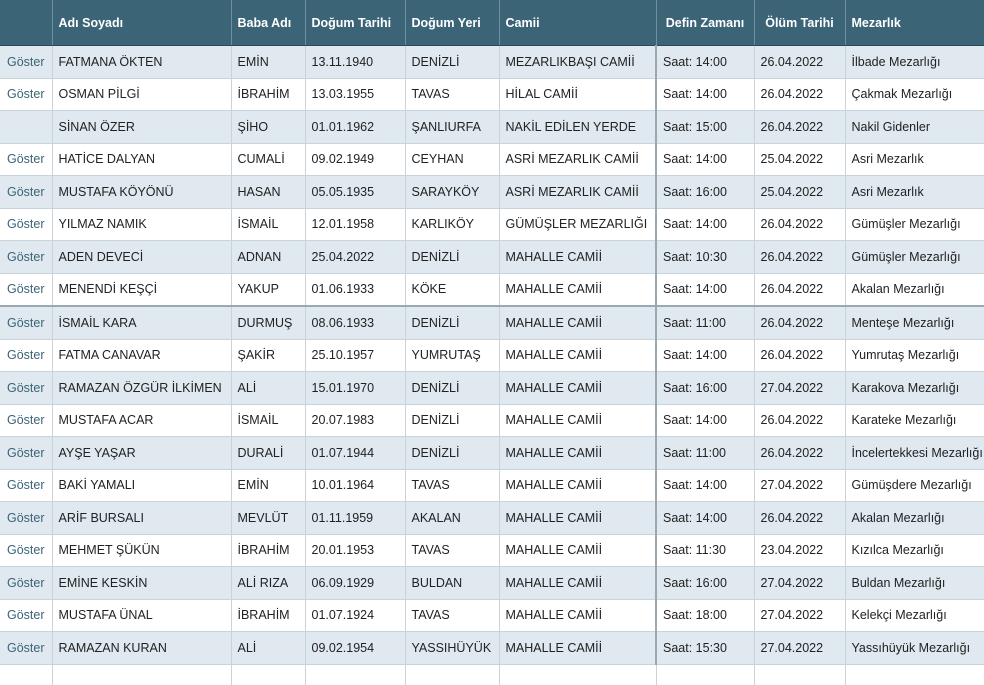 The image size is (984, 685). I want to click on cell-cemetery: Yassıhüyük Mezarlığı, so click(914, 648).